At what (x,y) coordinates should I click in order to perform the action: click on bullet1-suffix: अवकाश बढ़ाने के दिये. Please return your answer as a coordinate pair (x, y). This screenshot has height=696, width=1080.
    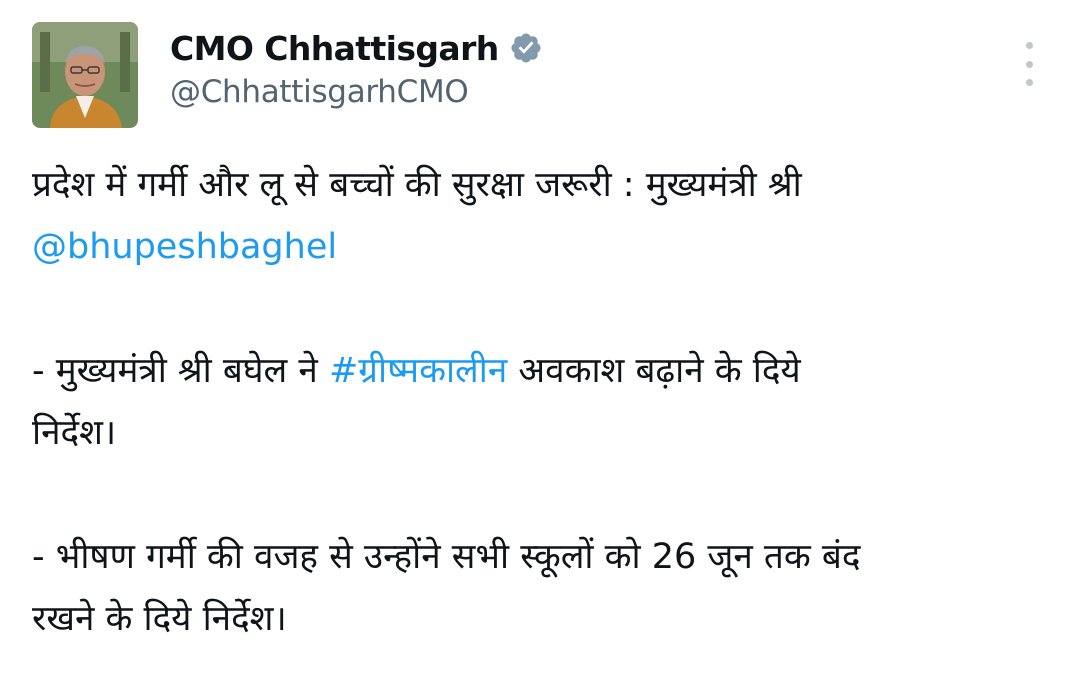
    Looking at the image, I should click on (654, 371).